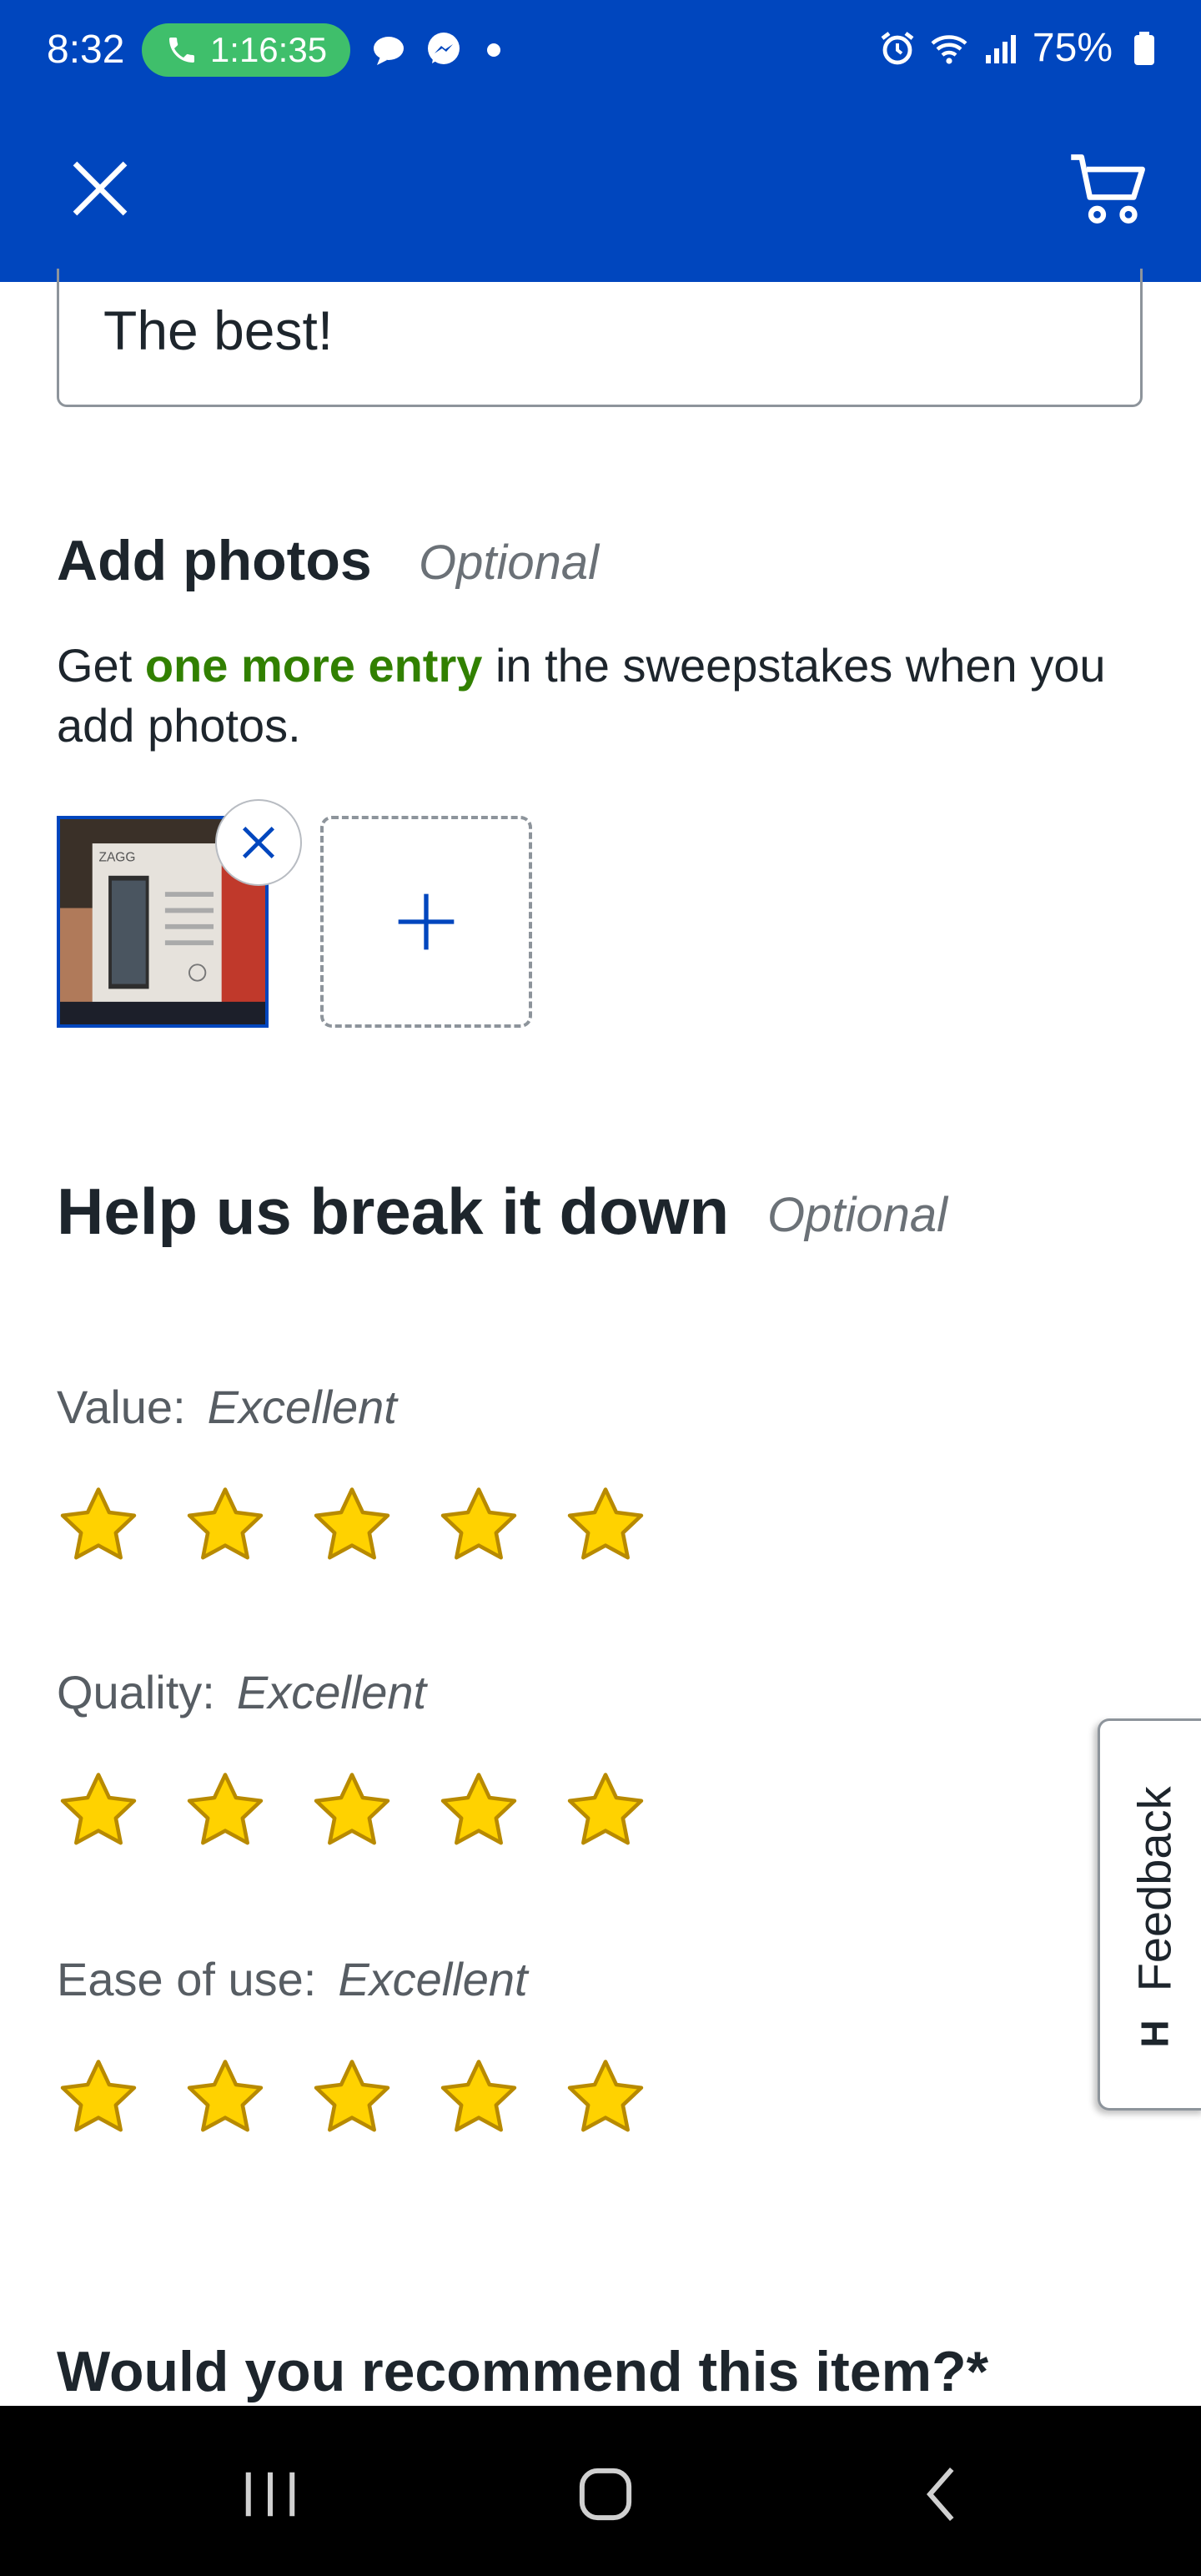 The width and height of the screenshot is (1201, 2576). I want to click on call-timer: 1:16:35, so click(269, 49).